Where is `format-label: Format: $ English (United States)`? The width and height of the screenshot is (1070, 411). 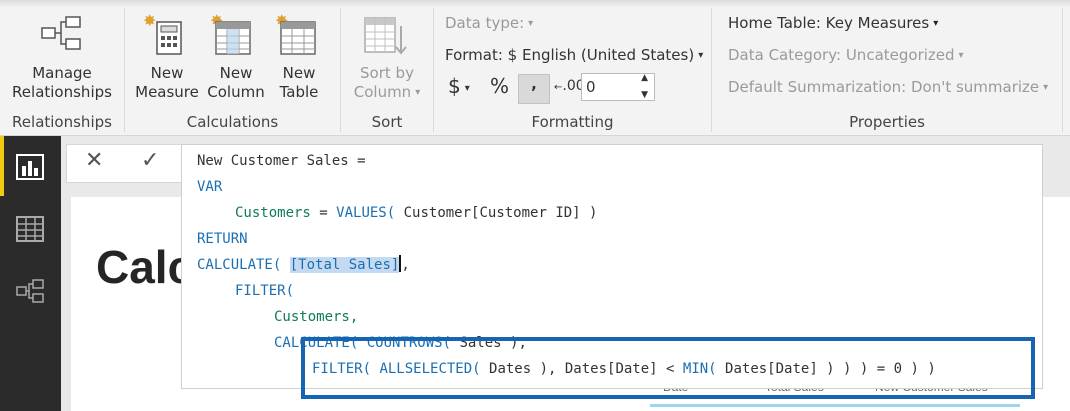
format-label: Format: $ English (United States) is located at coordinates (570, 55).